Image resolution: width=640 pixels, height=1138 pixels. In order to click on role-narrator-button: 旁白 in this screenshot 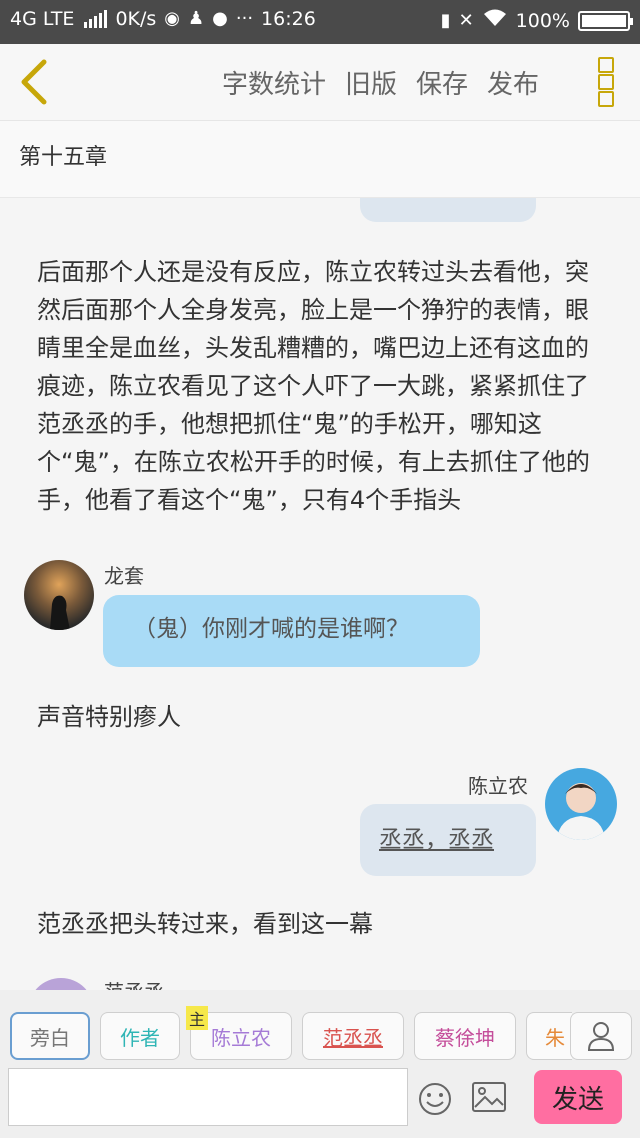, I will do `click(50, 1036)`.